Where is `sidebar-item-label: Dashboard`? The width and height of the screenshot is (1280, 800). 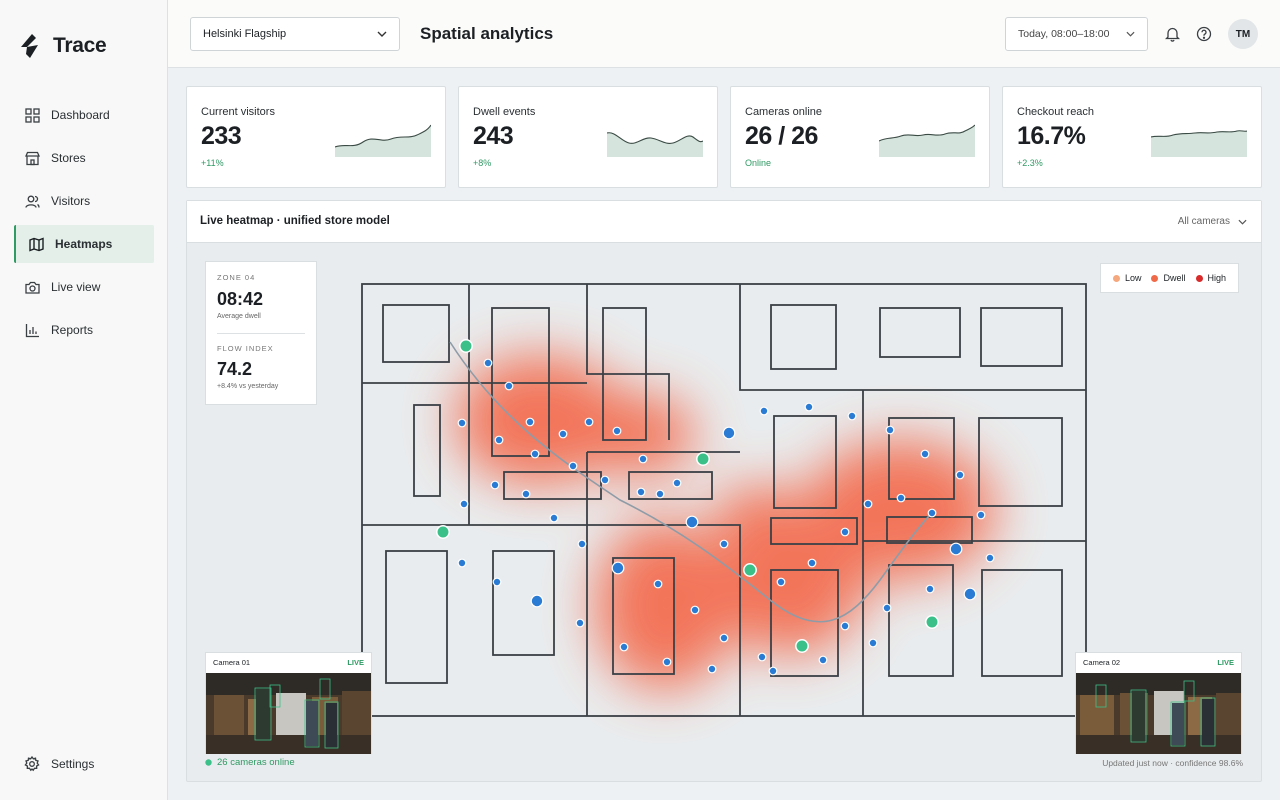
sidebar-item-label: Dashboard is located at coordinates (80, 115).